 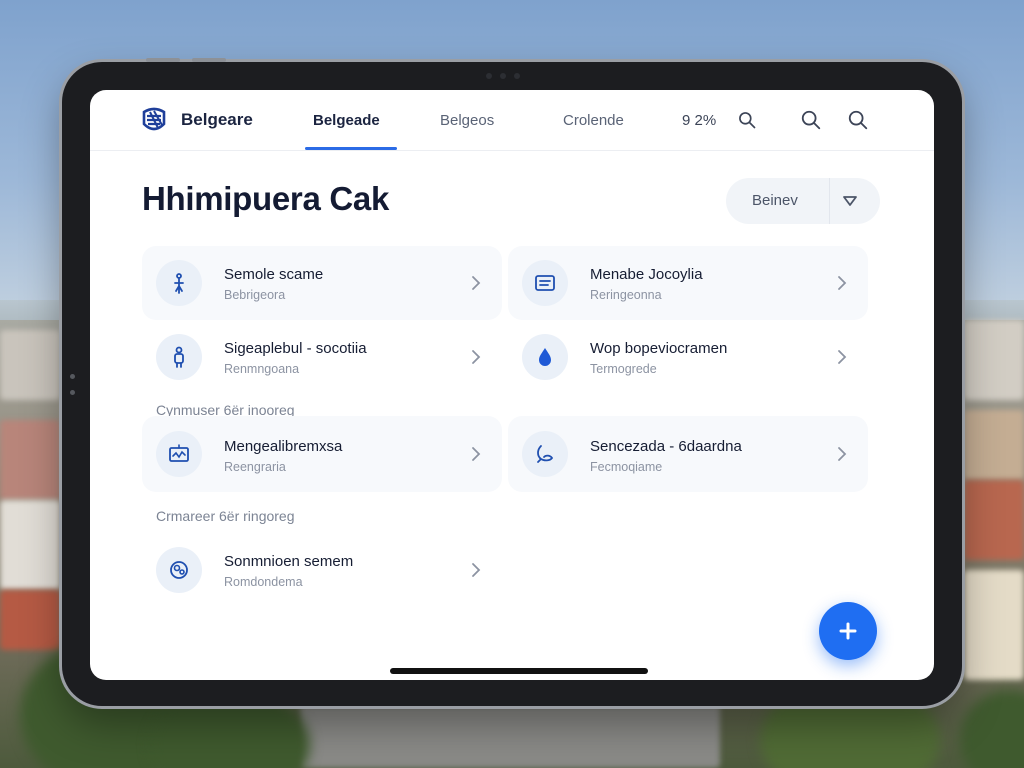 What do you see at coordinates (255, 295) in the screenshot?
I see `item-subtitle: Bebrigeora` at bounding box center [255, 295].